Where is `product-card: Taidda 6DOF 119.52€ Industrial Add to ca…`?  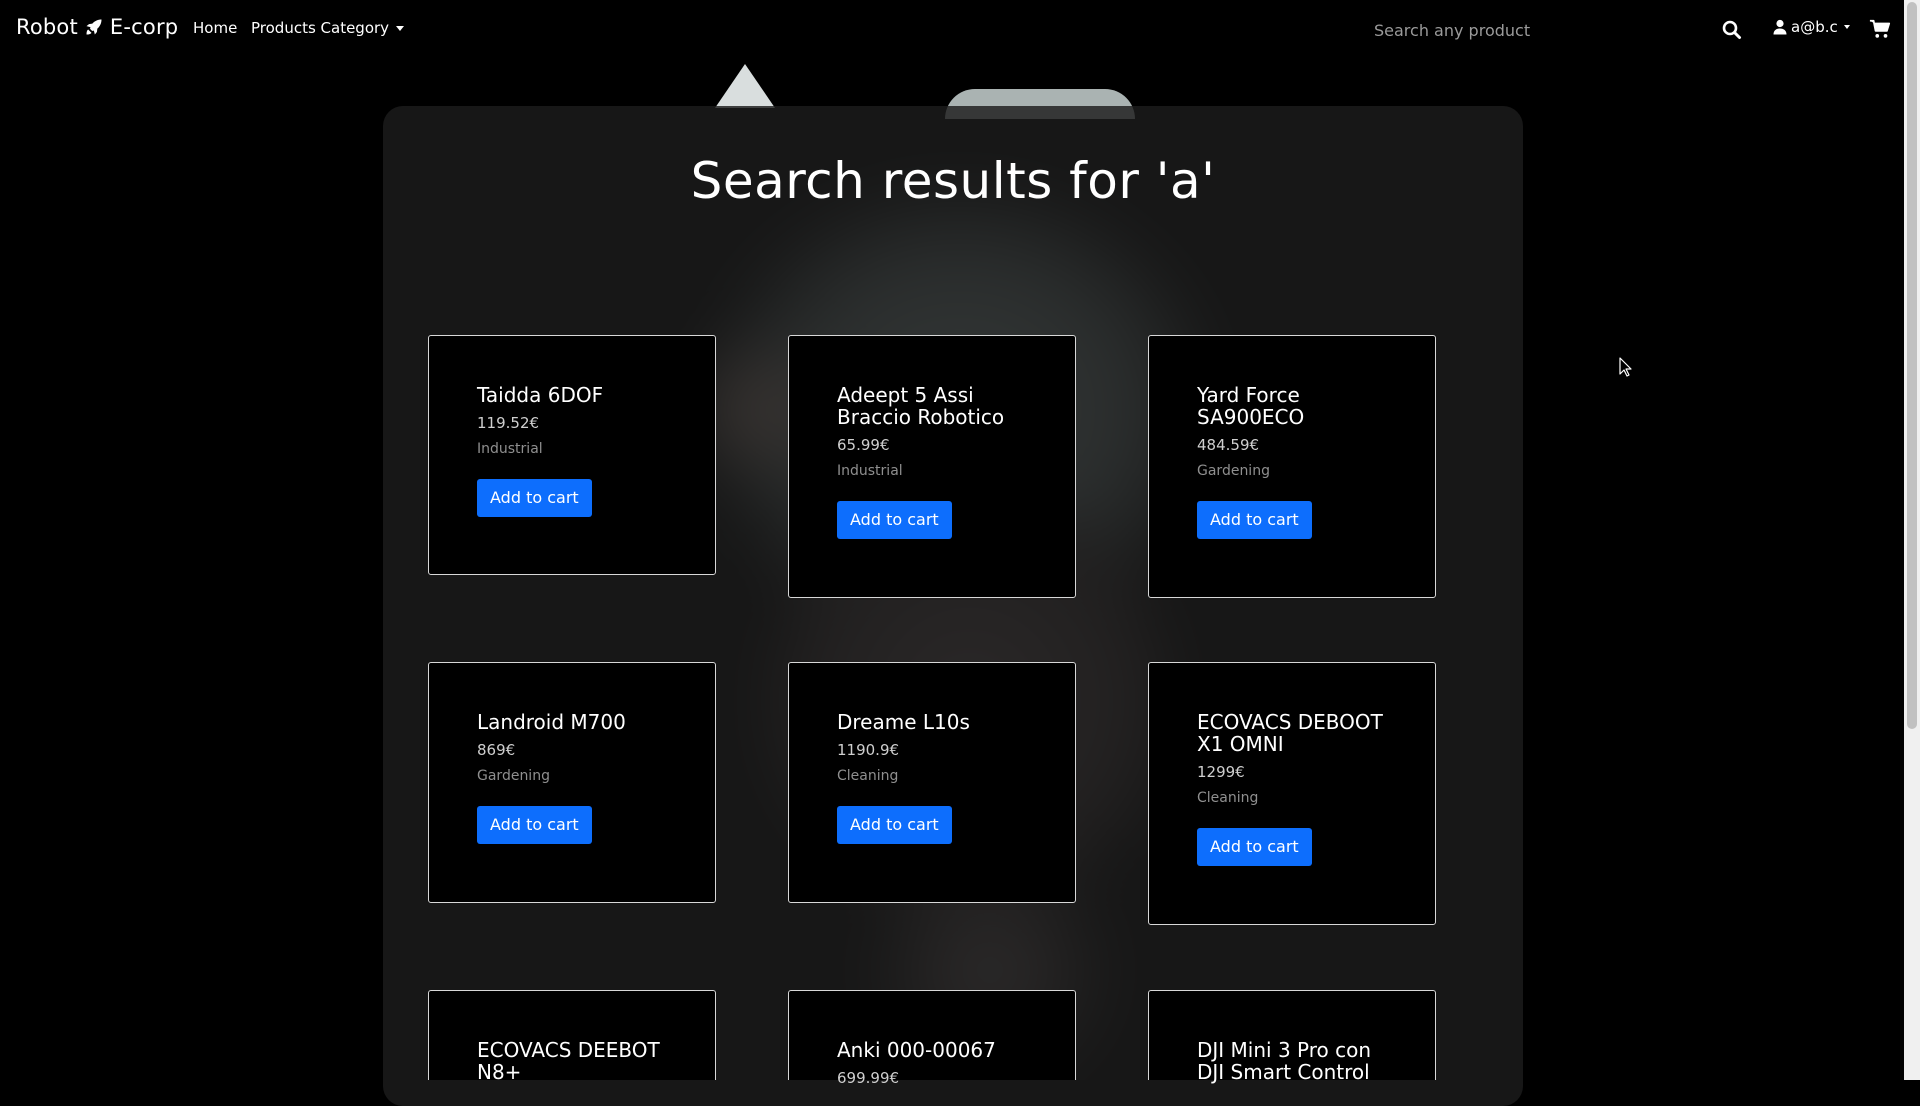 product-card: Taidda 6DOF 119.52€ Industrial Add to ca… is located at coordinates (572, 455).